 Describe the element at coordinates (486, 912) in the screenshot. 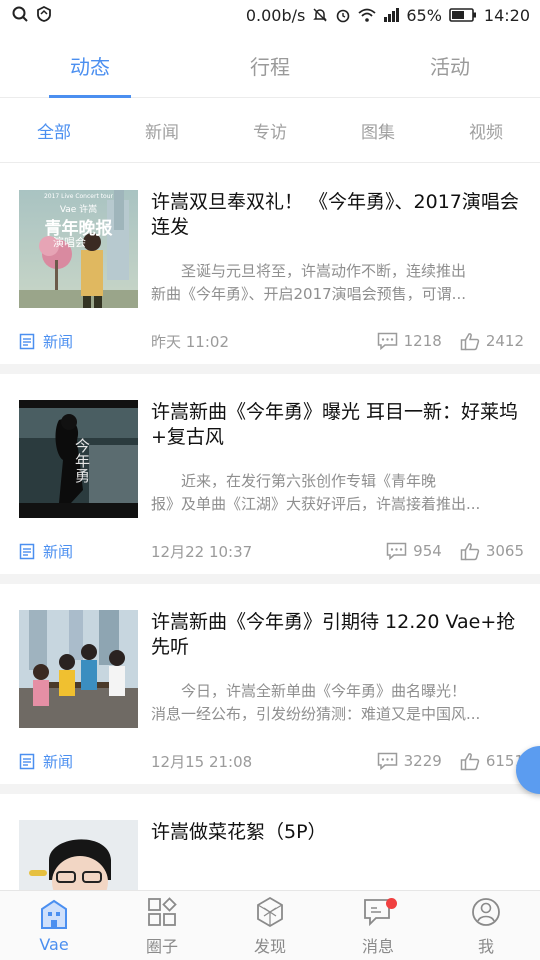

I see `profile-icon` at that location.